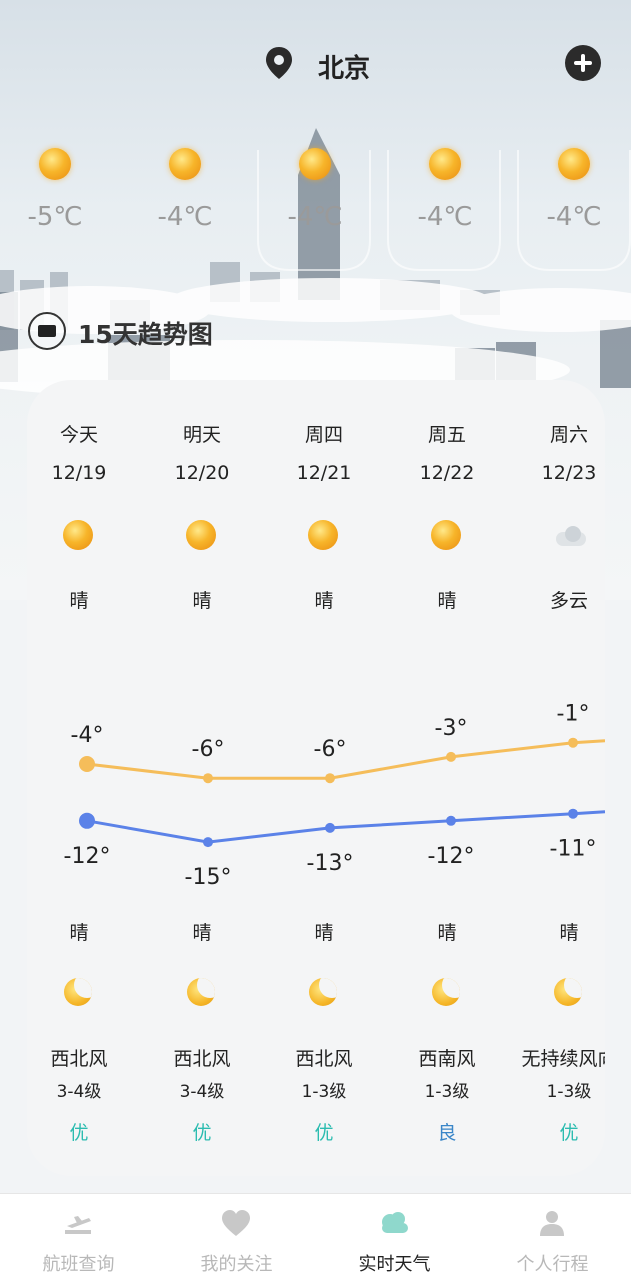  What do you see at coordinates (315, 63) in the screenshot?
I see `header-bar: 北京` at bounding box center [315, 63].